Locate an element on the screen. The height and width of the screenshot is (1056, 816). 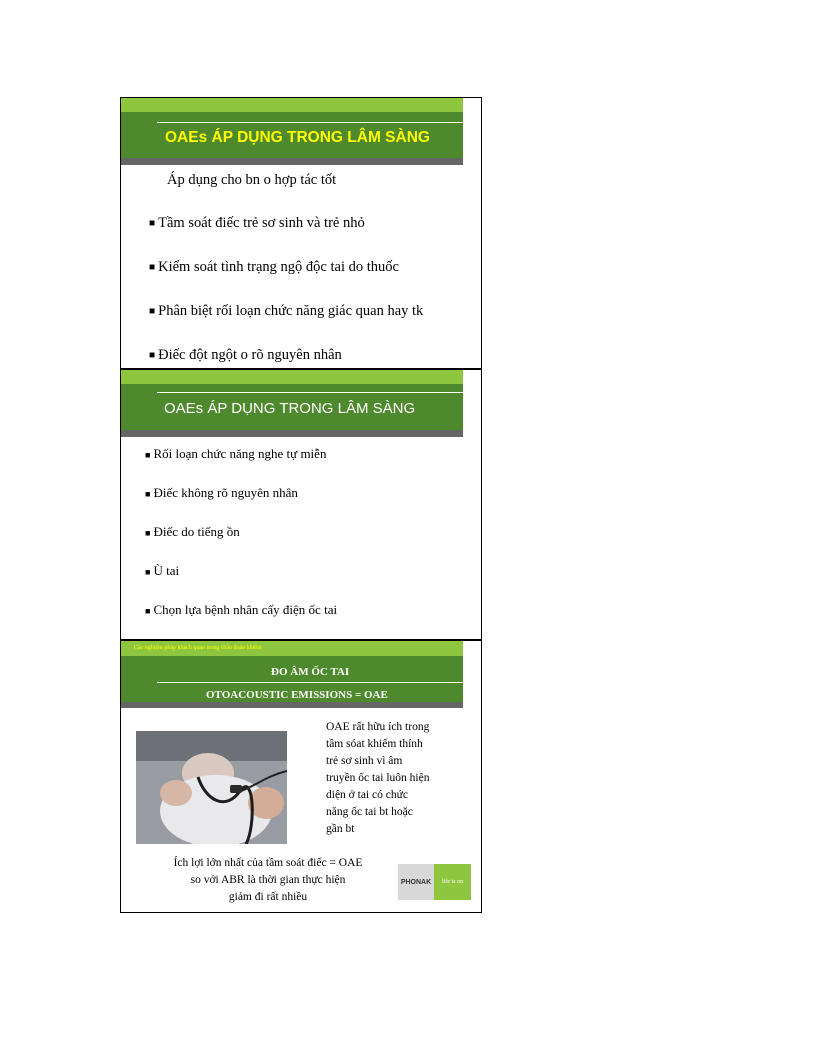
description-line: truyền ốc tai luôn hiện is located at coordinates (378, 778).